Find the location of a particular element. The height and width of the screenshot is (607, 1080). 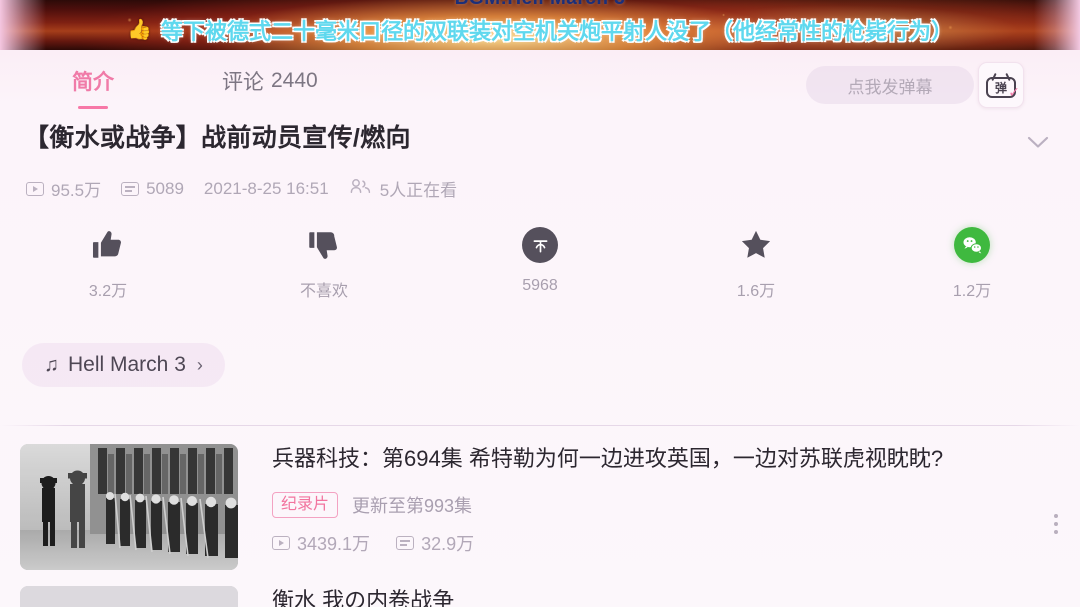

danmaku-overlay: 👍 等下被德式二十毫米口径的双联装对空机关炮平射人没了（他经常性的枪毙行为） is located at coordinates (540, 30).